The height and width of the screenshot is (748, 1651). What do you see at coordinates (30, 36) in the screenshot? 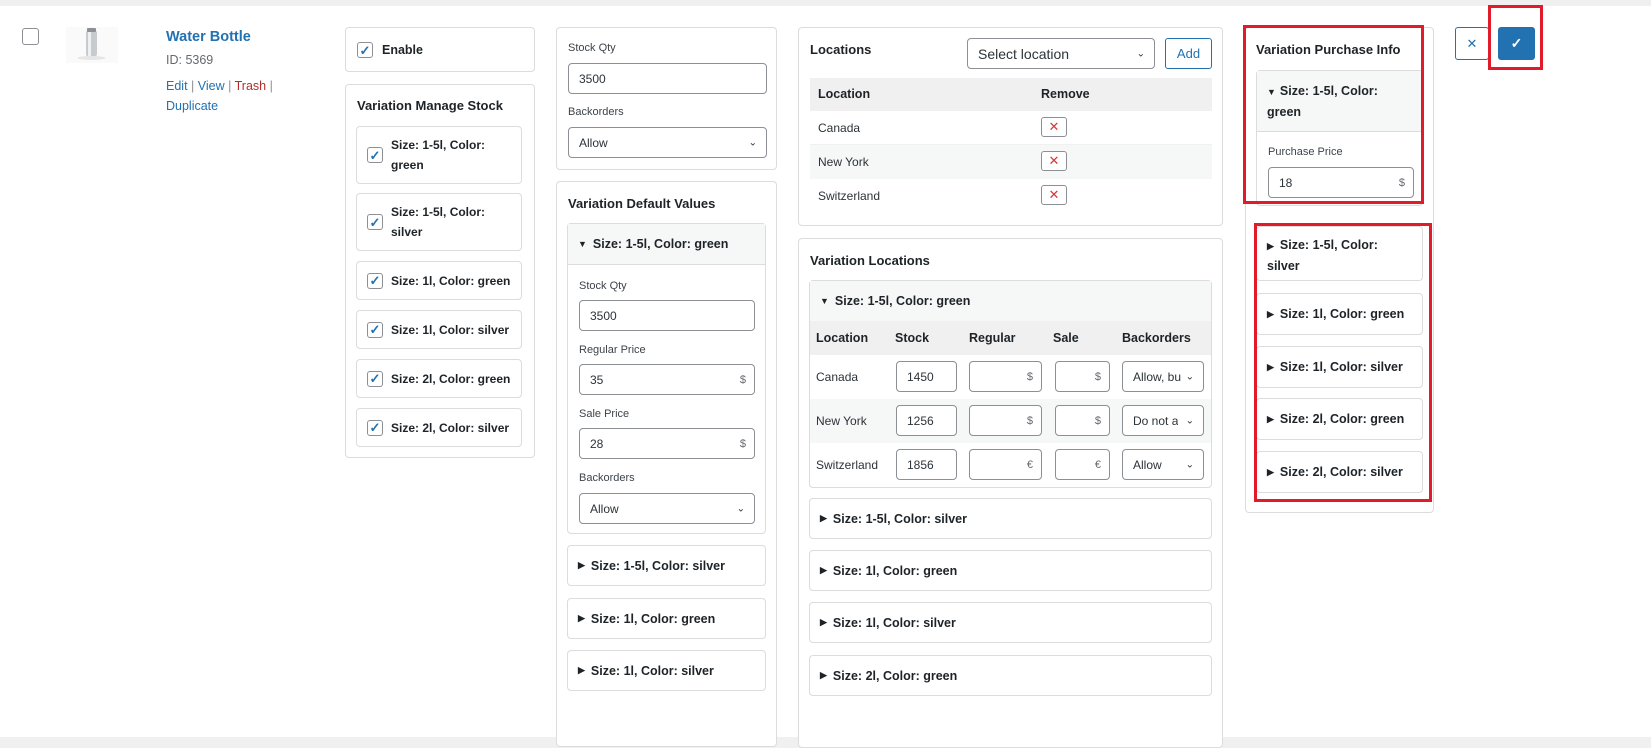
I see `row-select-checkbox` at bounding box center [30, 36].